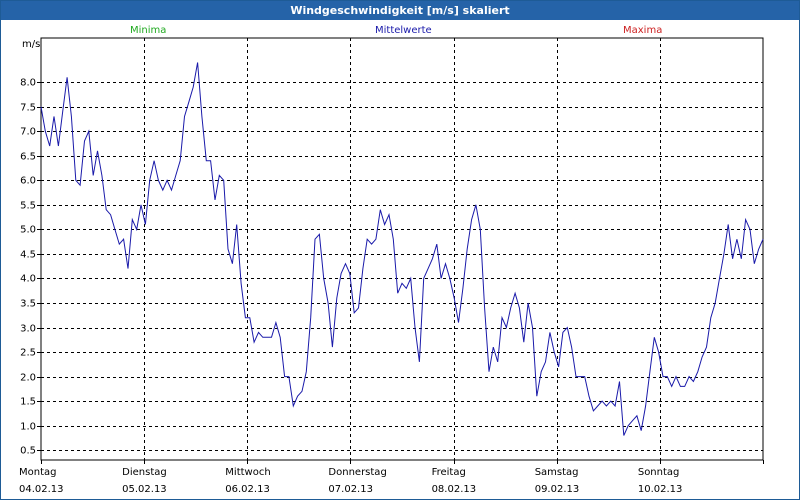  I want to click on x-day-label: Donnerstag, so click(357, 472).